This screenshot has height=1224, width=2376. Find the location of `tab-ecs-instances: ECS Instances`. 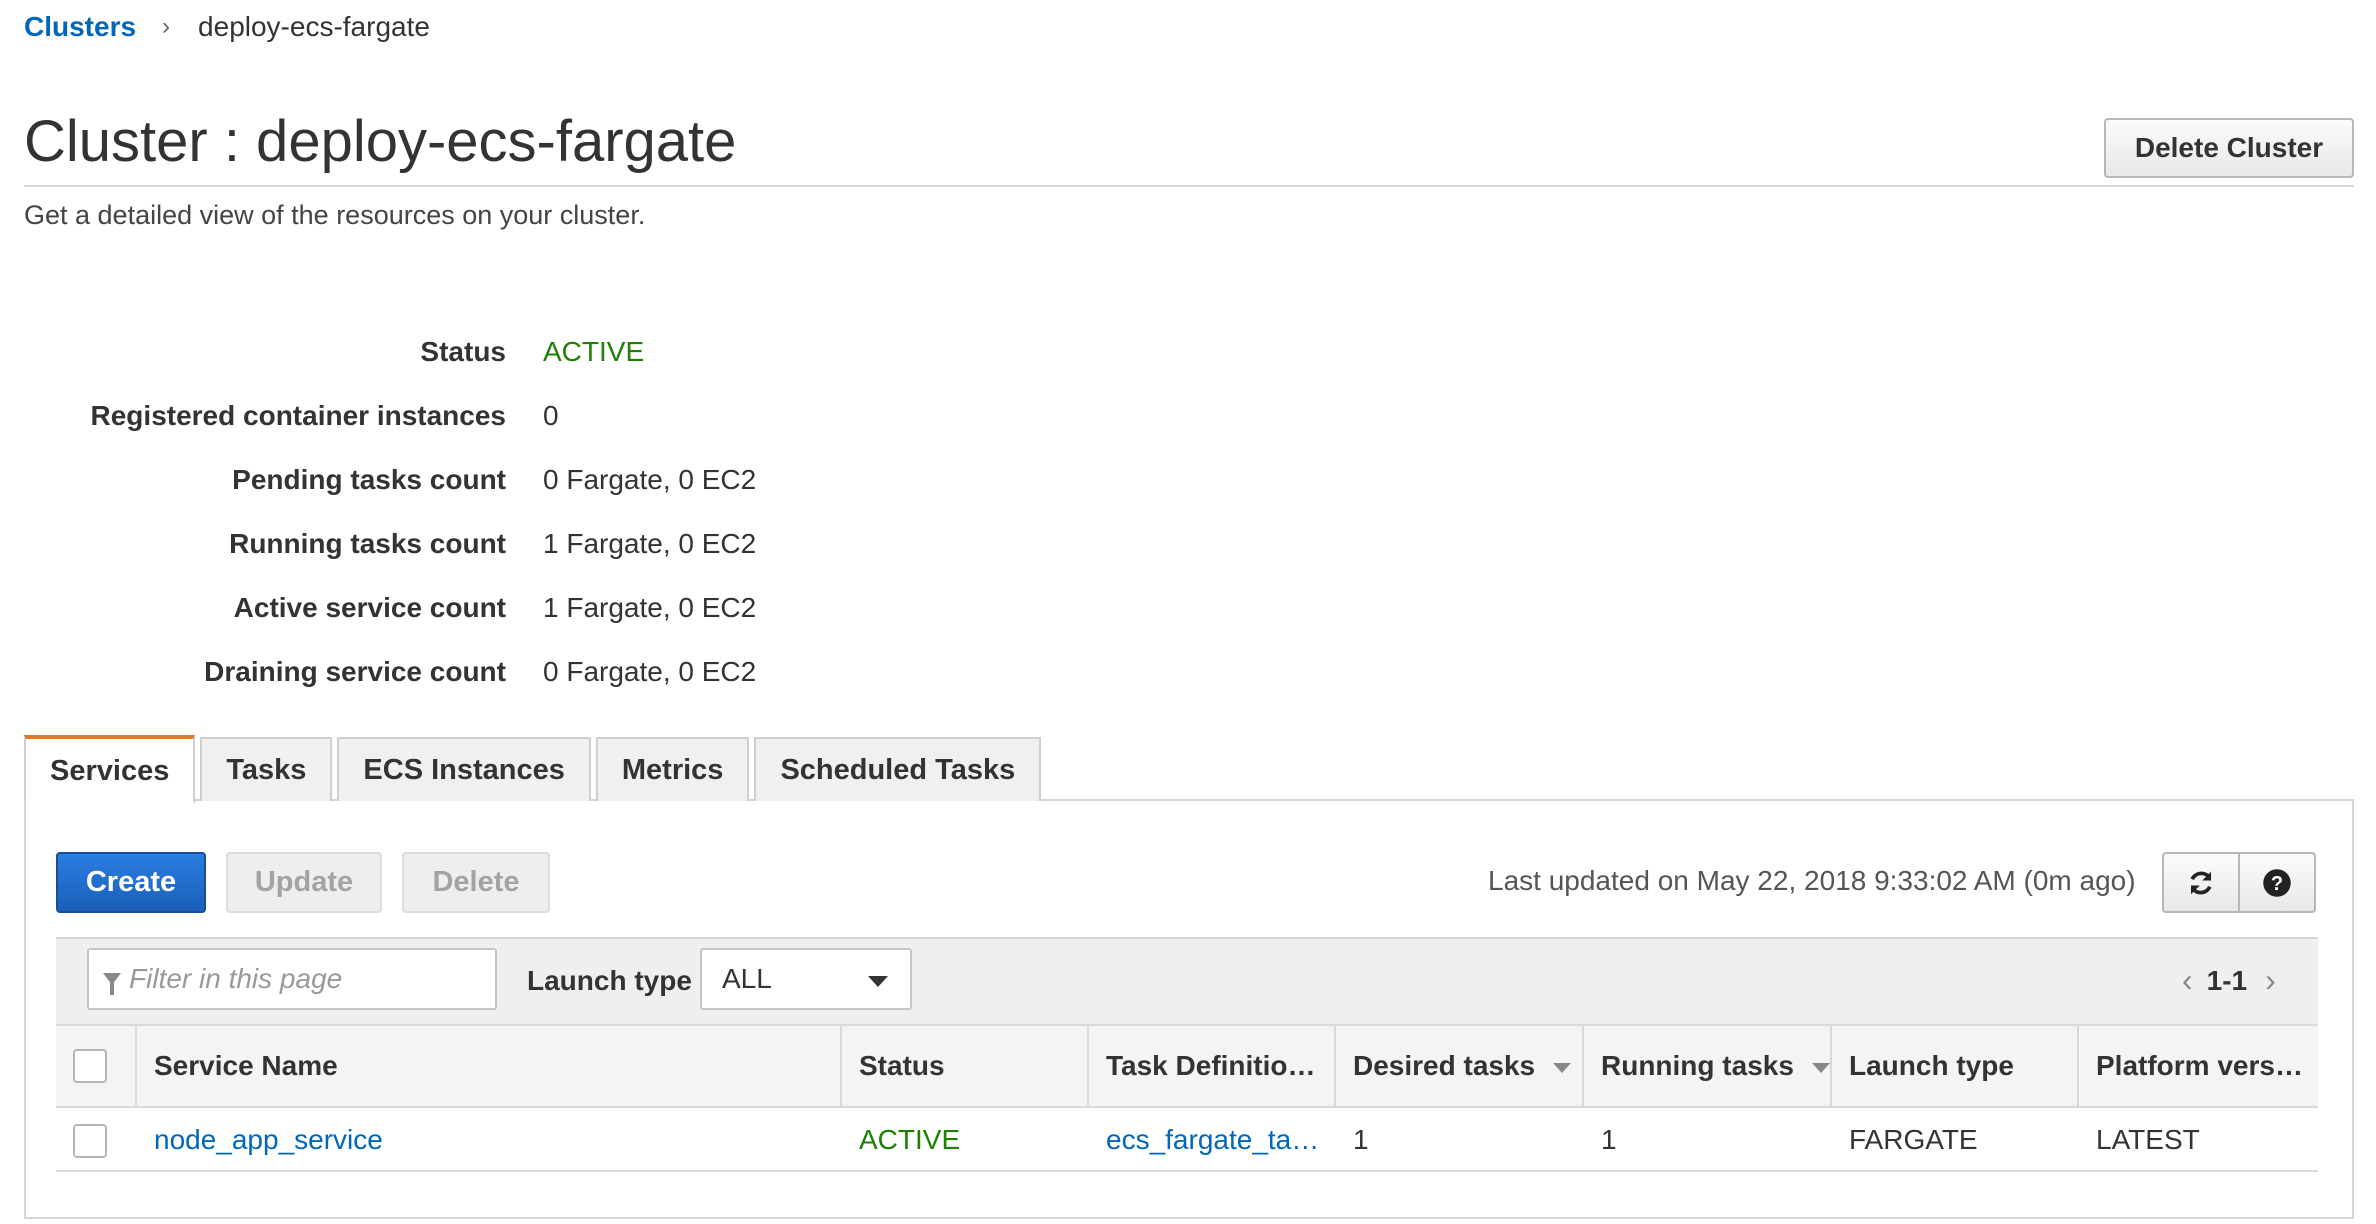

tab-ecs-instances: ECS Instances is located at coordinates (464, 769).